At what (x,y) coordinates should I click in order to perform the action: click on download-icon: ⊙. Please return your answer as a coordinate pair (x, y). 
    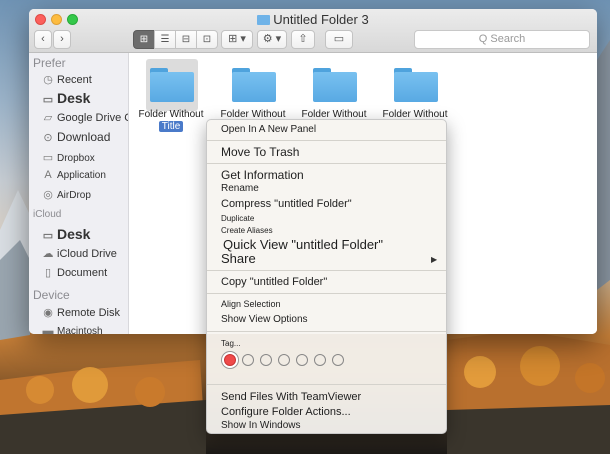
    Looking at the image, I should click on (48, 138).